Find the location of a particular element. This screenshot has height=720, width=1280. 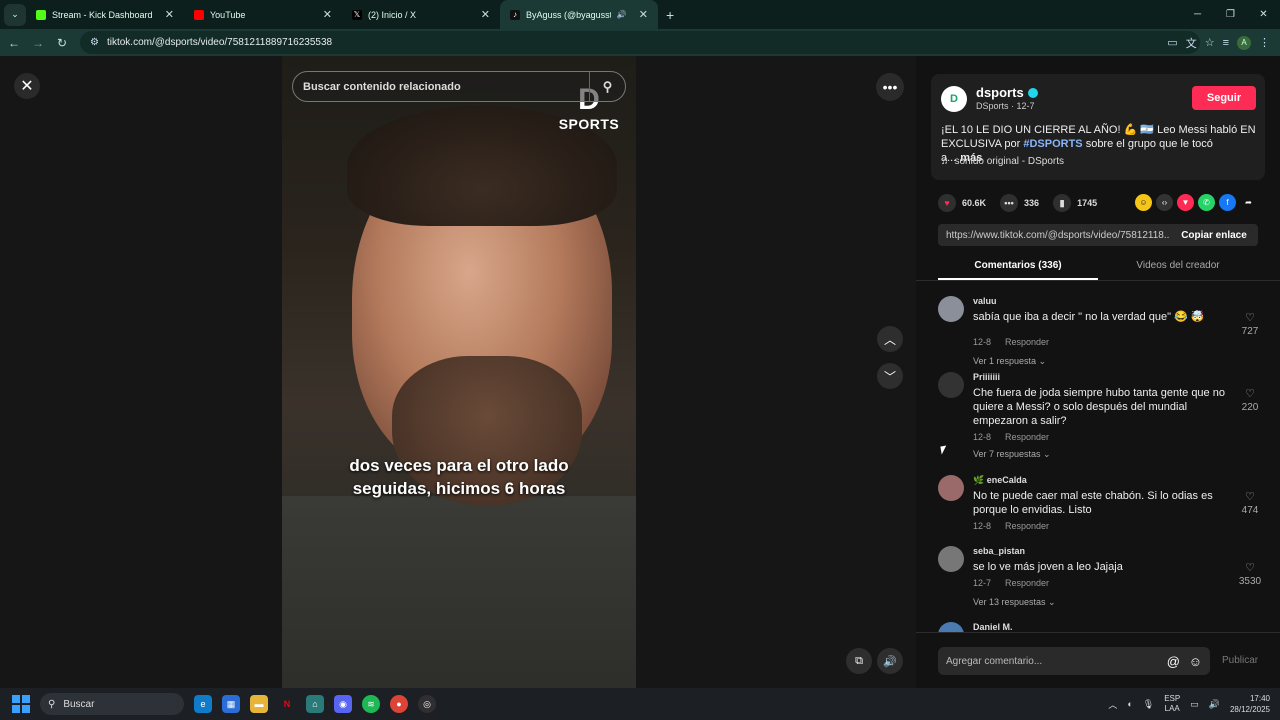

related-search-input: Buscar contenido relacionado ⚲ is located at coordinates (459, 86).